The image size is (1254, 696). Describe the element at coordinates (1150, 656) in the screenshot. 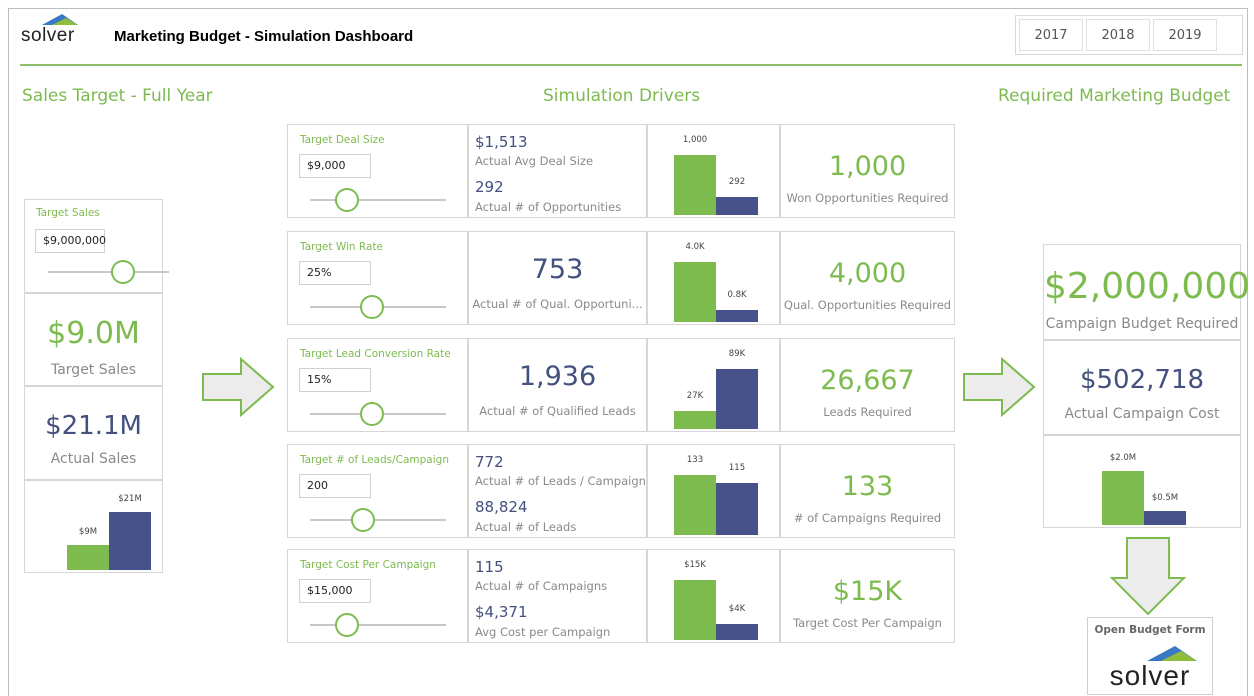

I see `open-budget-form-button: Open Budget Form solver` at that location.